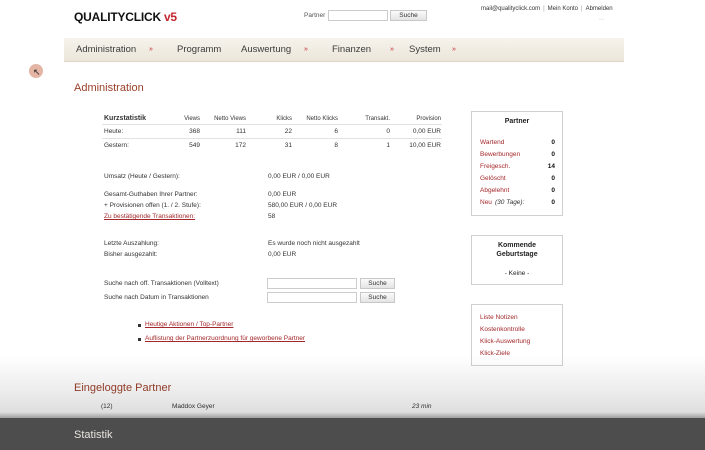 The height and width of the screenshot is (450, 705). What do you see at coordinates (161, 283) in the screenshot?
I see `volltext-search-label: Suche nach off. Transaktionen (Volltext)` at bounding box center [161, 283].